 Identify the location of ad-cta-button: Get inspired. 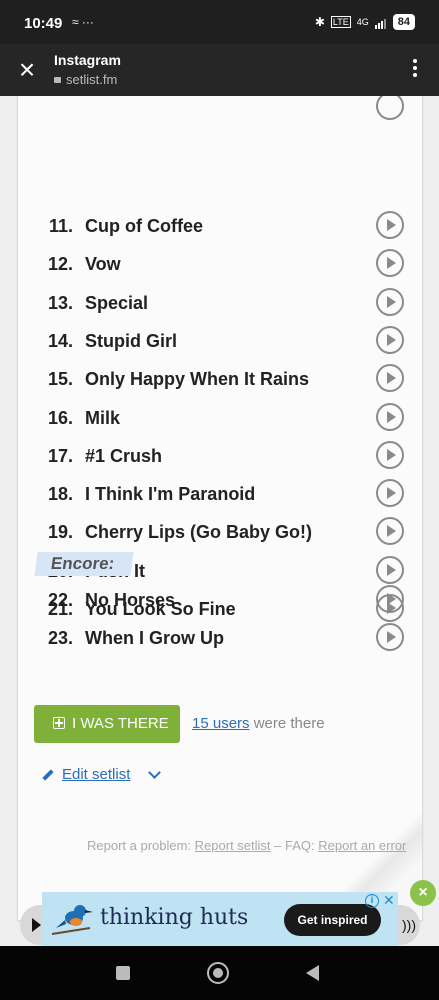
(332, 920).